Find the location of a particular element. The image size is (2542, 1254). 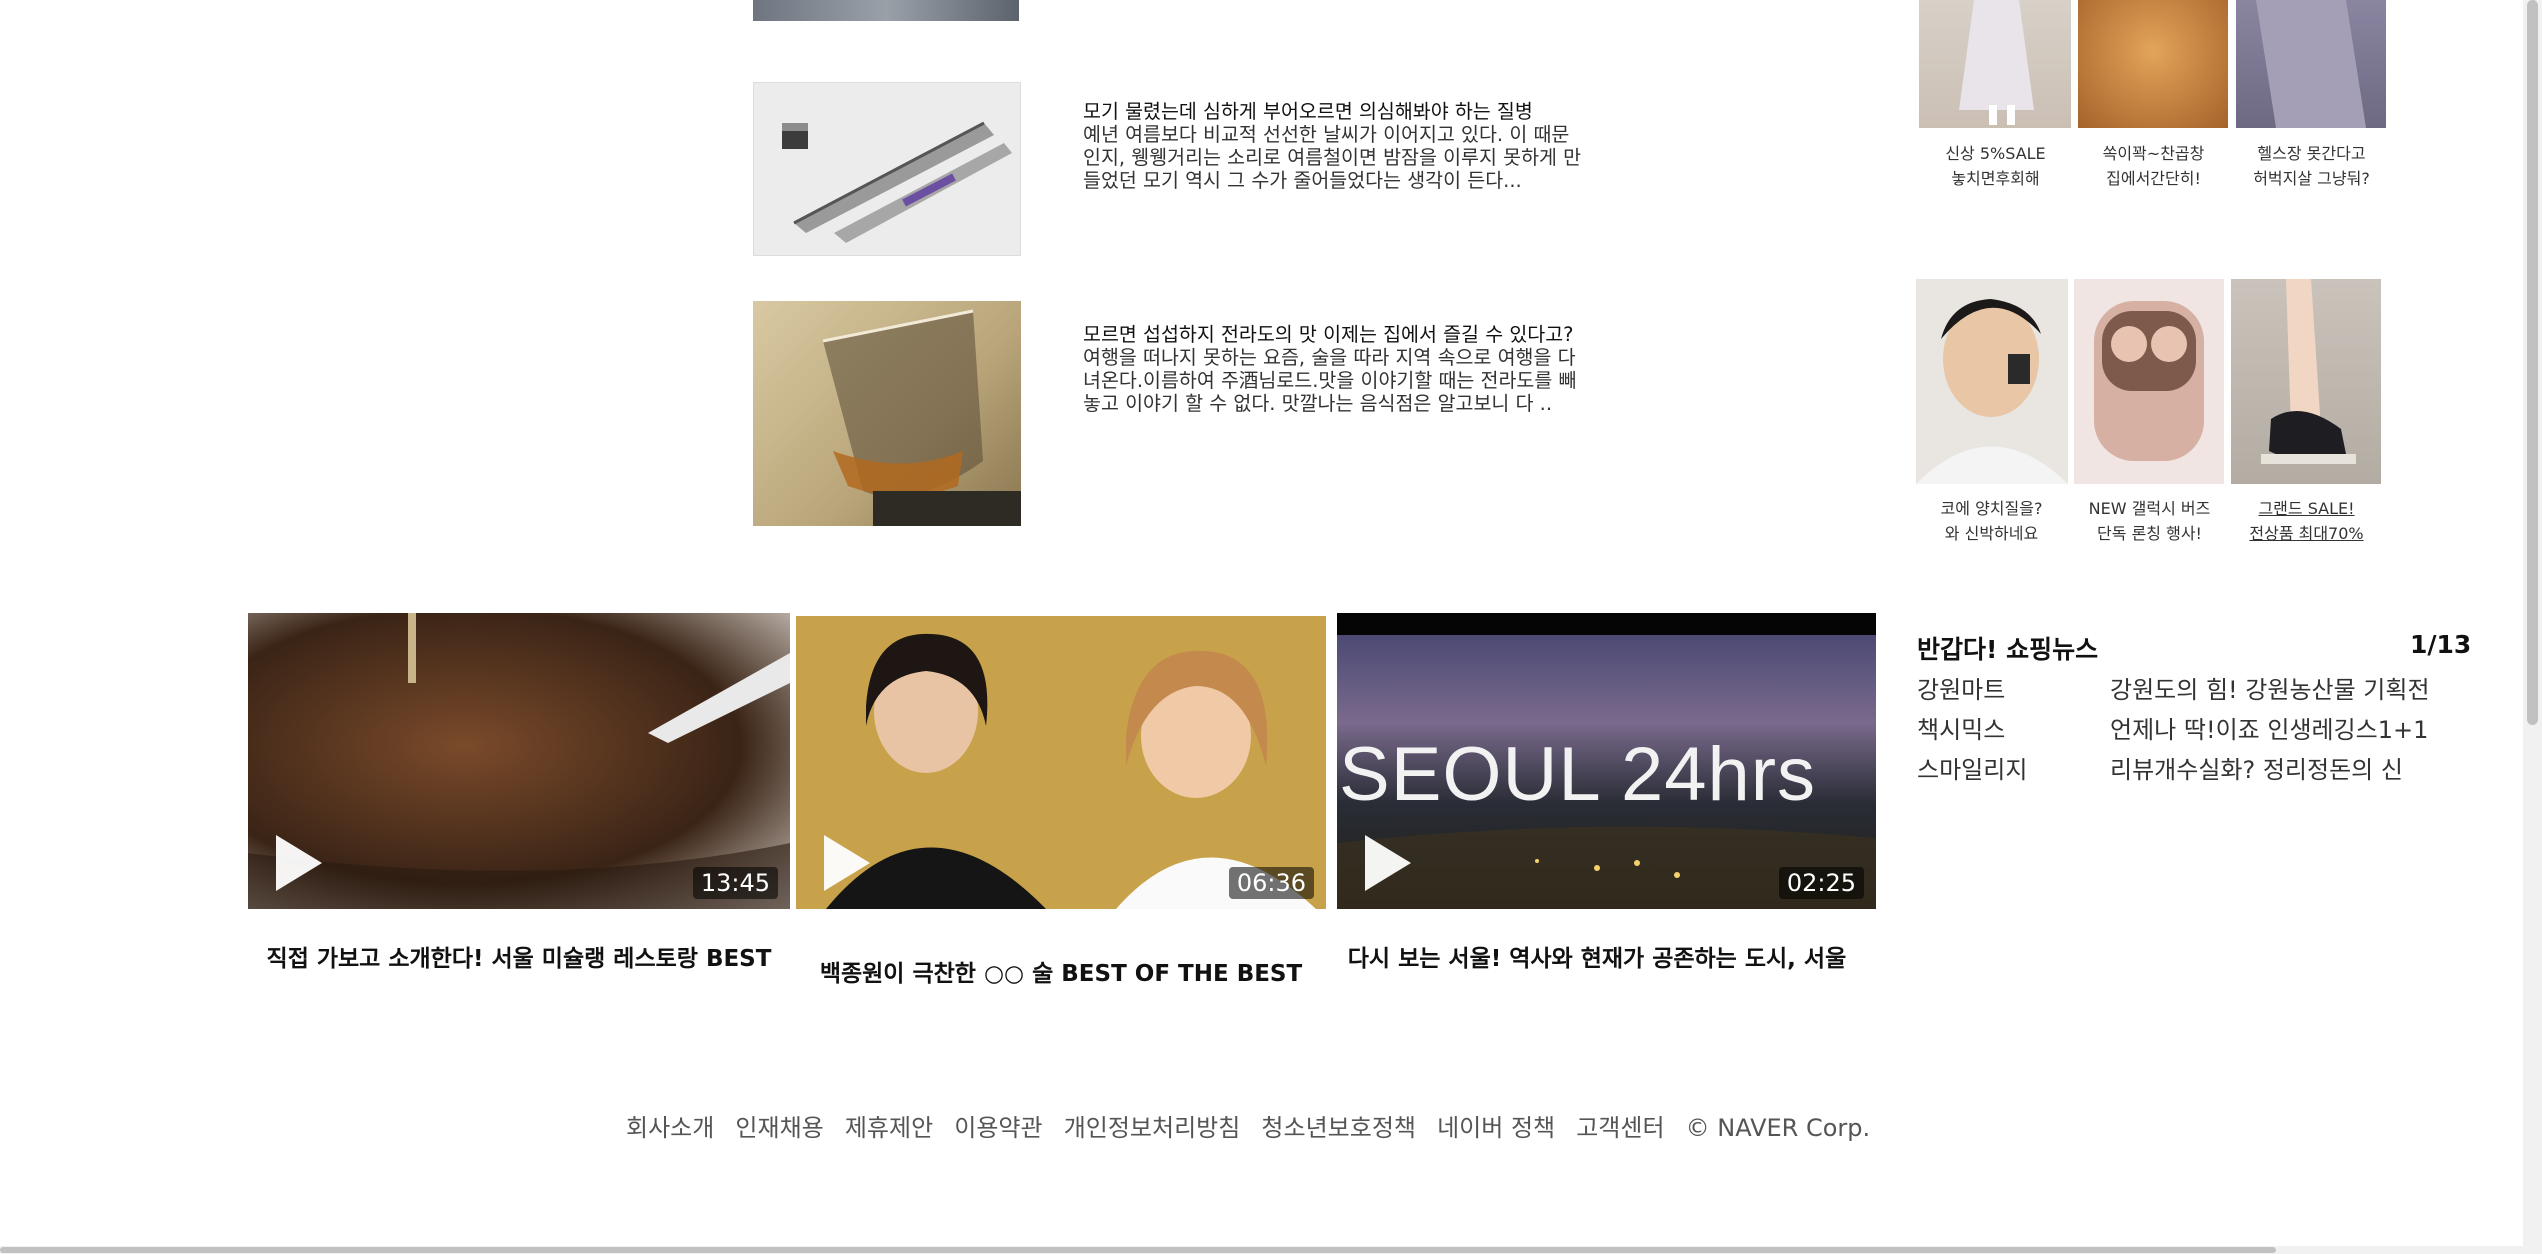

article-thumbnail-liquor is located at coordinates (887, 413).